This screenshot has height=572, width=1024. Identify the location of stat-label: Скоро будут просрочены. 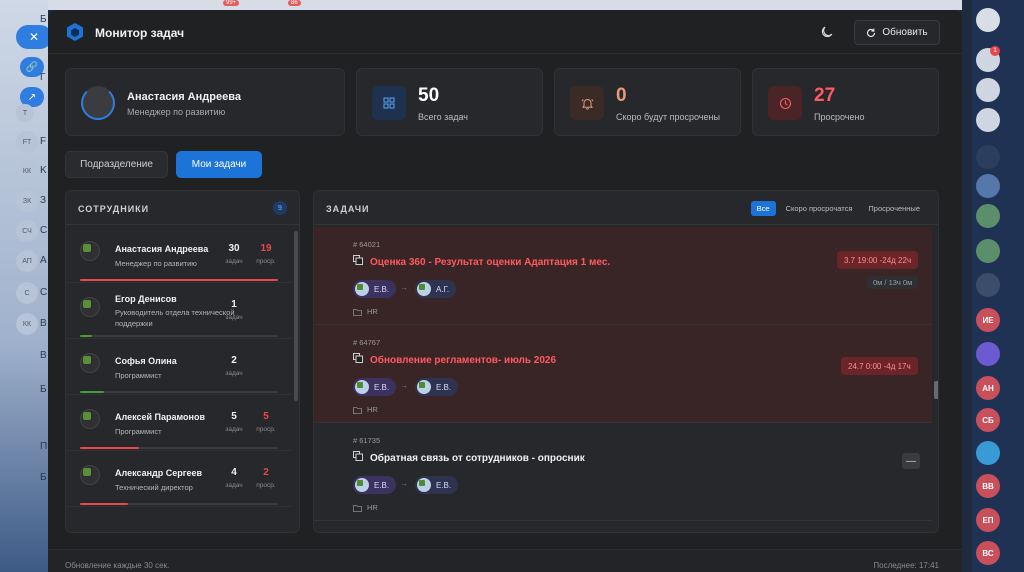
(668, 117).